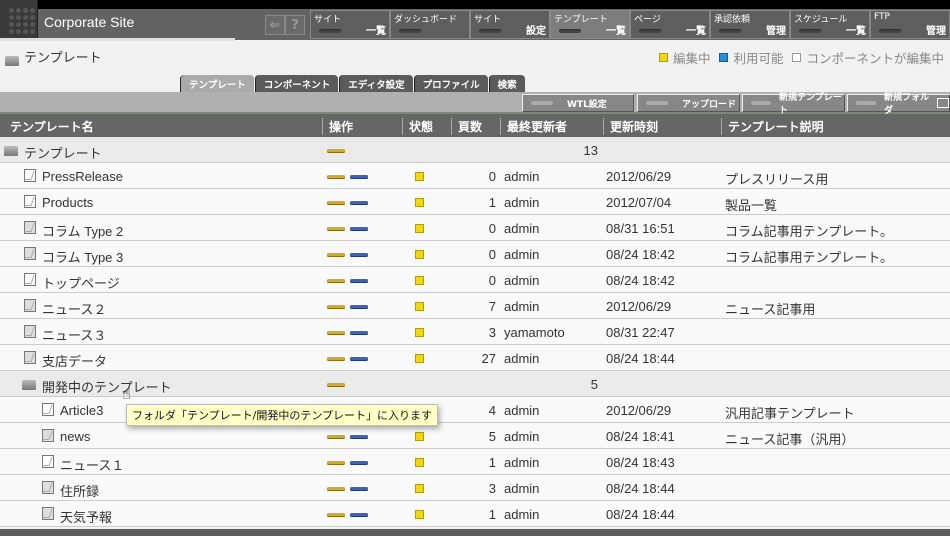 The image size is (950, 536). Describe the element at coordinates (475, 280) in the screenshot. I see `table-row: トップページ 0 admin 08/24 18:42` at that location.